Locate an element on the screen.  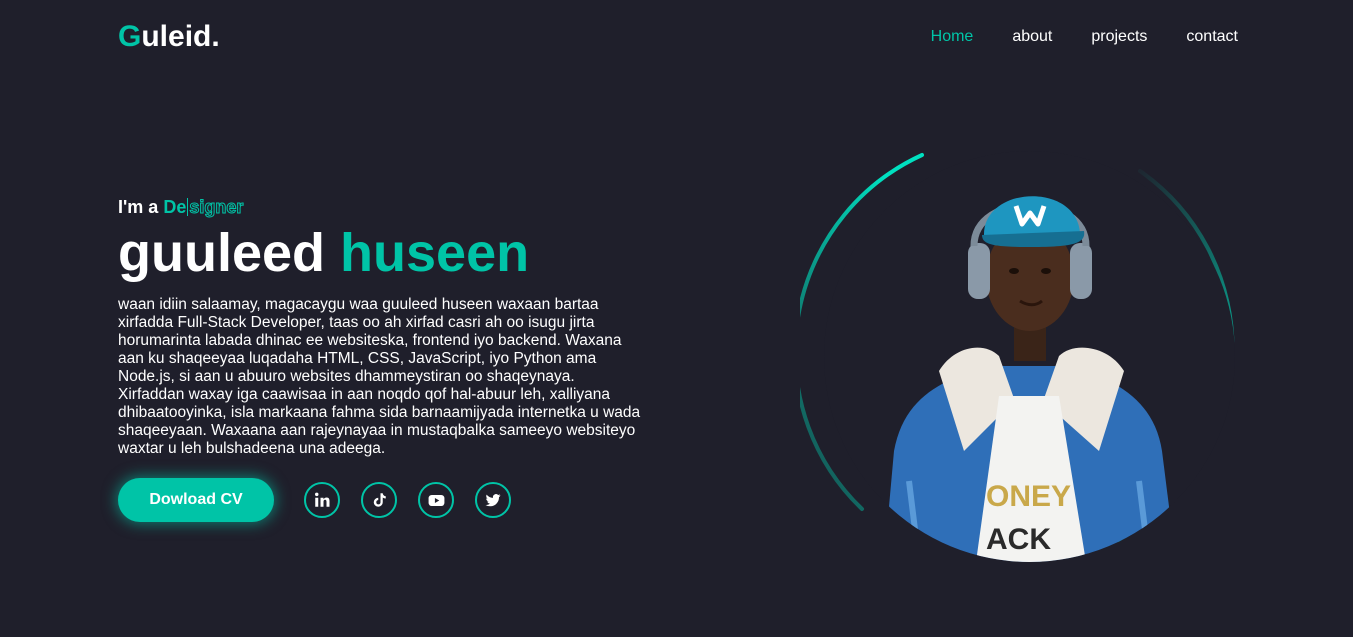
hero-name-last: huseen is located at coordinates (435, 253).